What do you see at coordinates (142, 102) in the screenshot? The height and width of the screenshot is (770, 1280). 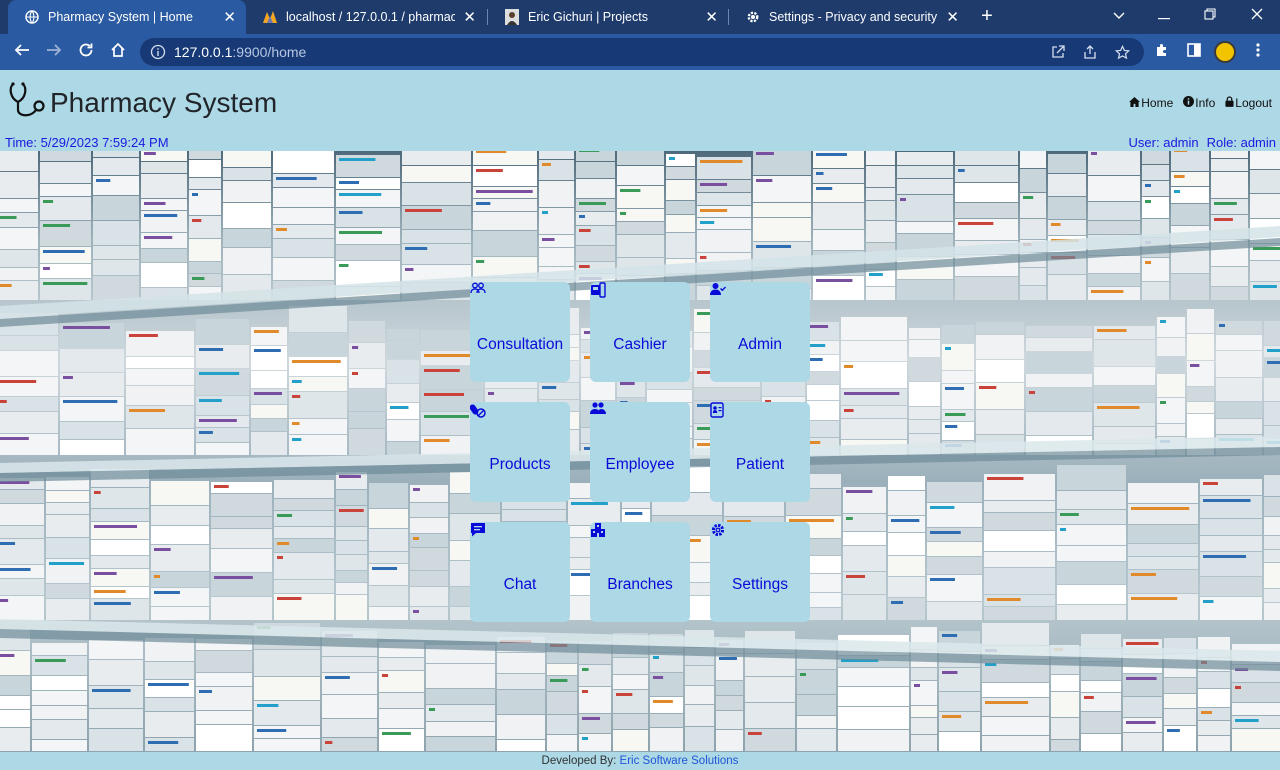 I see `brand: Pharmacy System` at bounding box center [142, 102].